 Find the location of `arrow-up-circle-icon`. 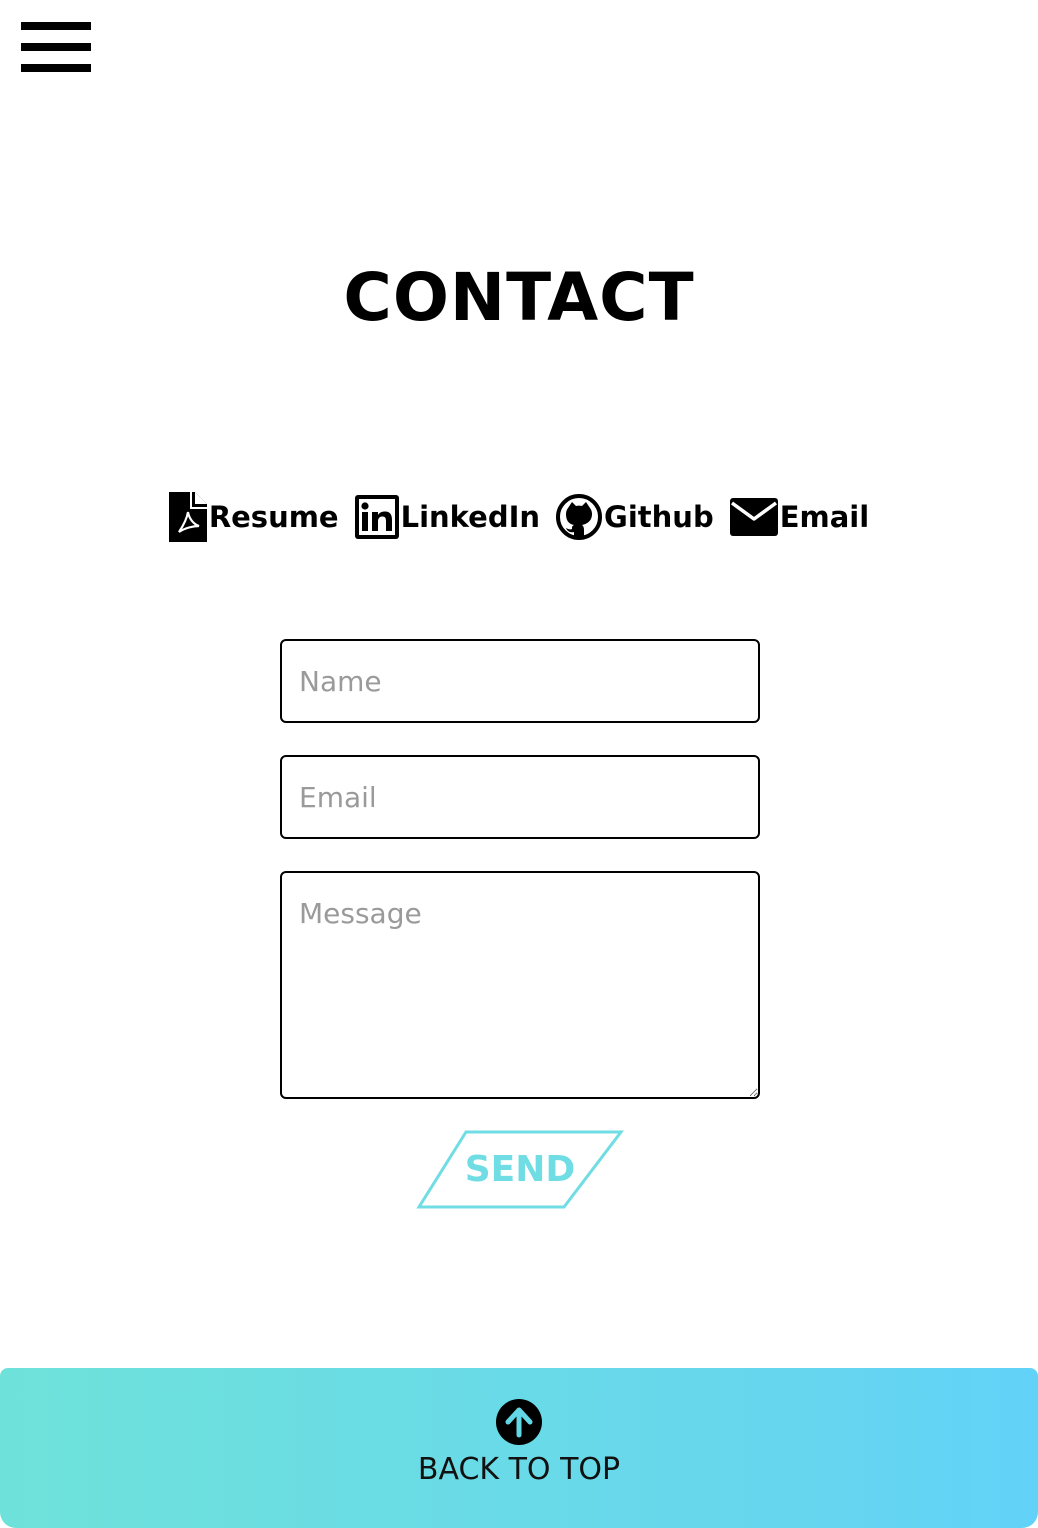

arrow-up-circle-icon is located at coordinates (519, 1422).